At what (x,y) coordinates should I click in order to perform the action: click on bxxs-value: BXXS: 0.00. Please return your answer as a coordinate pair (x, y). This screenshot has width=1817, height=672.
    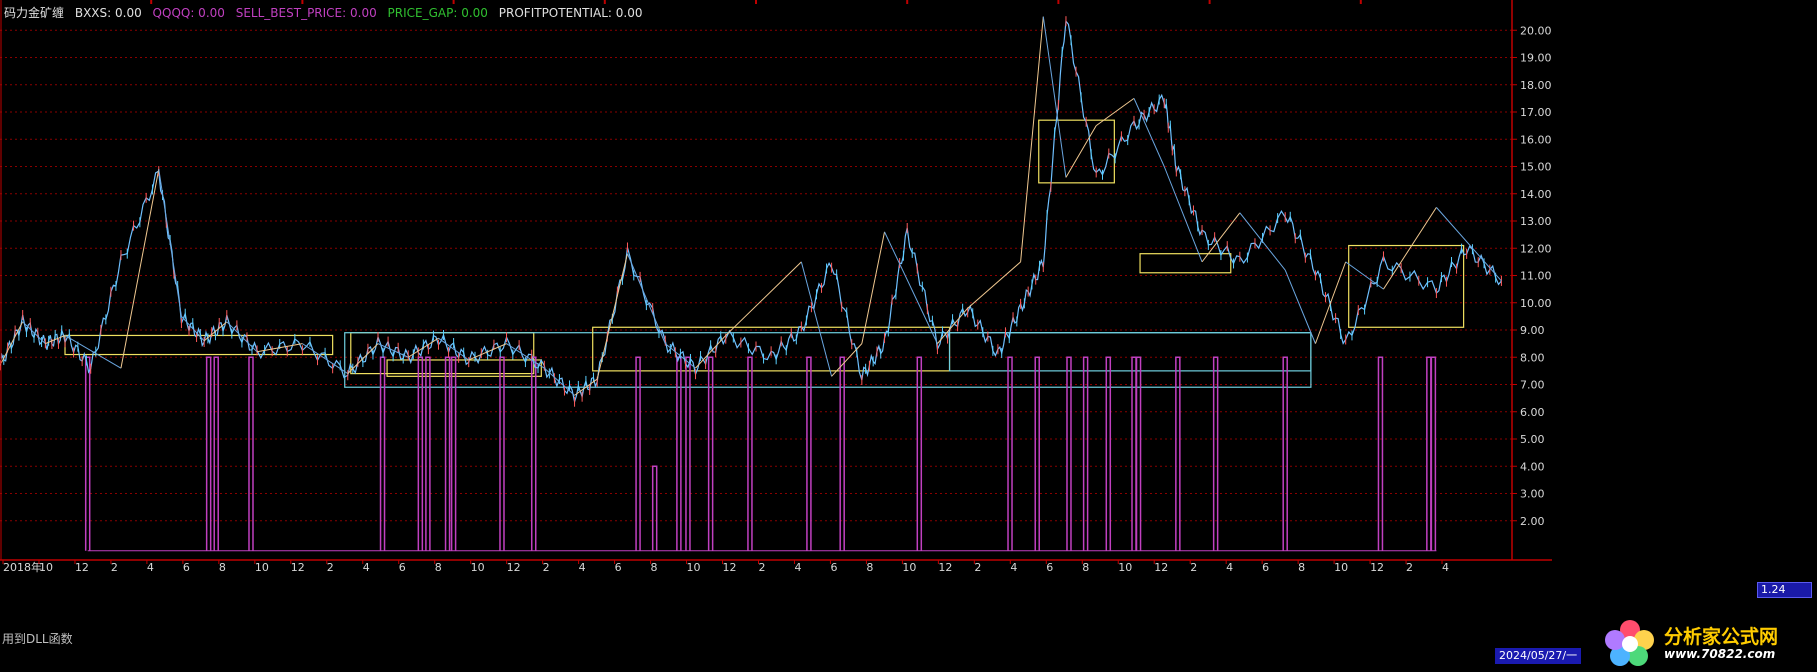
    Looking at the image, I should click on (108, 13).